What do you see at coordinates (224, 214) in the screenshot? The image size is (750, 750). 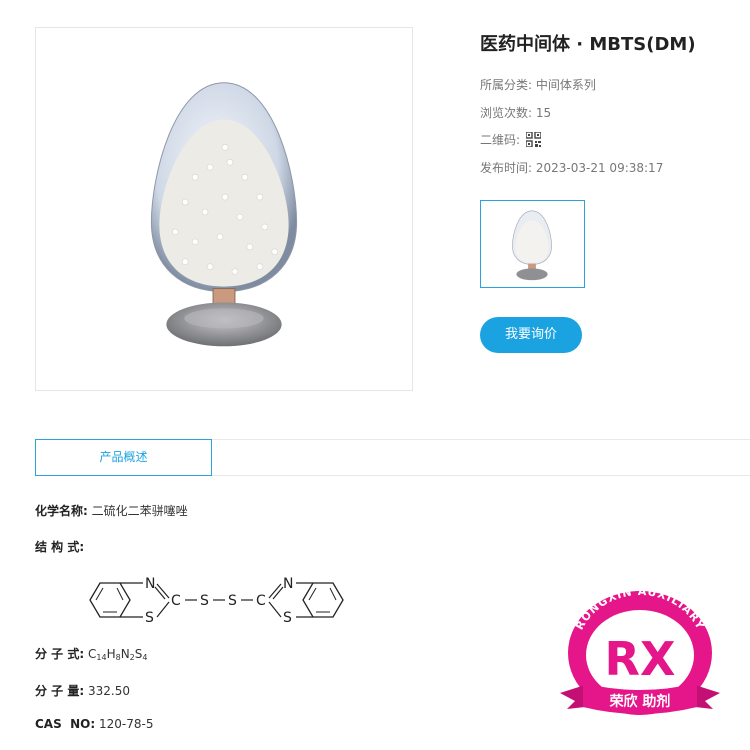 I see `product-photo` at bounding box center [224, 214].